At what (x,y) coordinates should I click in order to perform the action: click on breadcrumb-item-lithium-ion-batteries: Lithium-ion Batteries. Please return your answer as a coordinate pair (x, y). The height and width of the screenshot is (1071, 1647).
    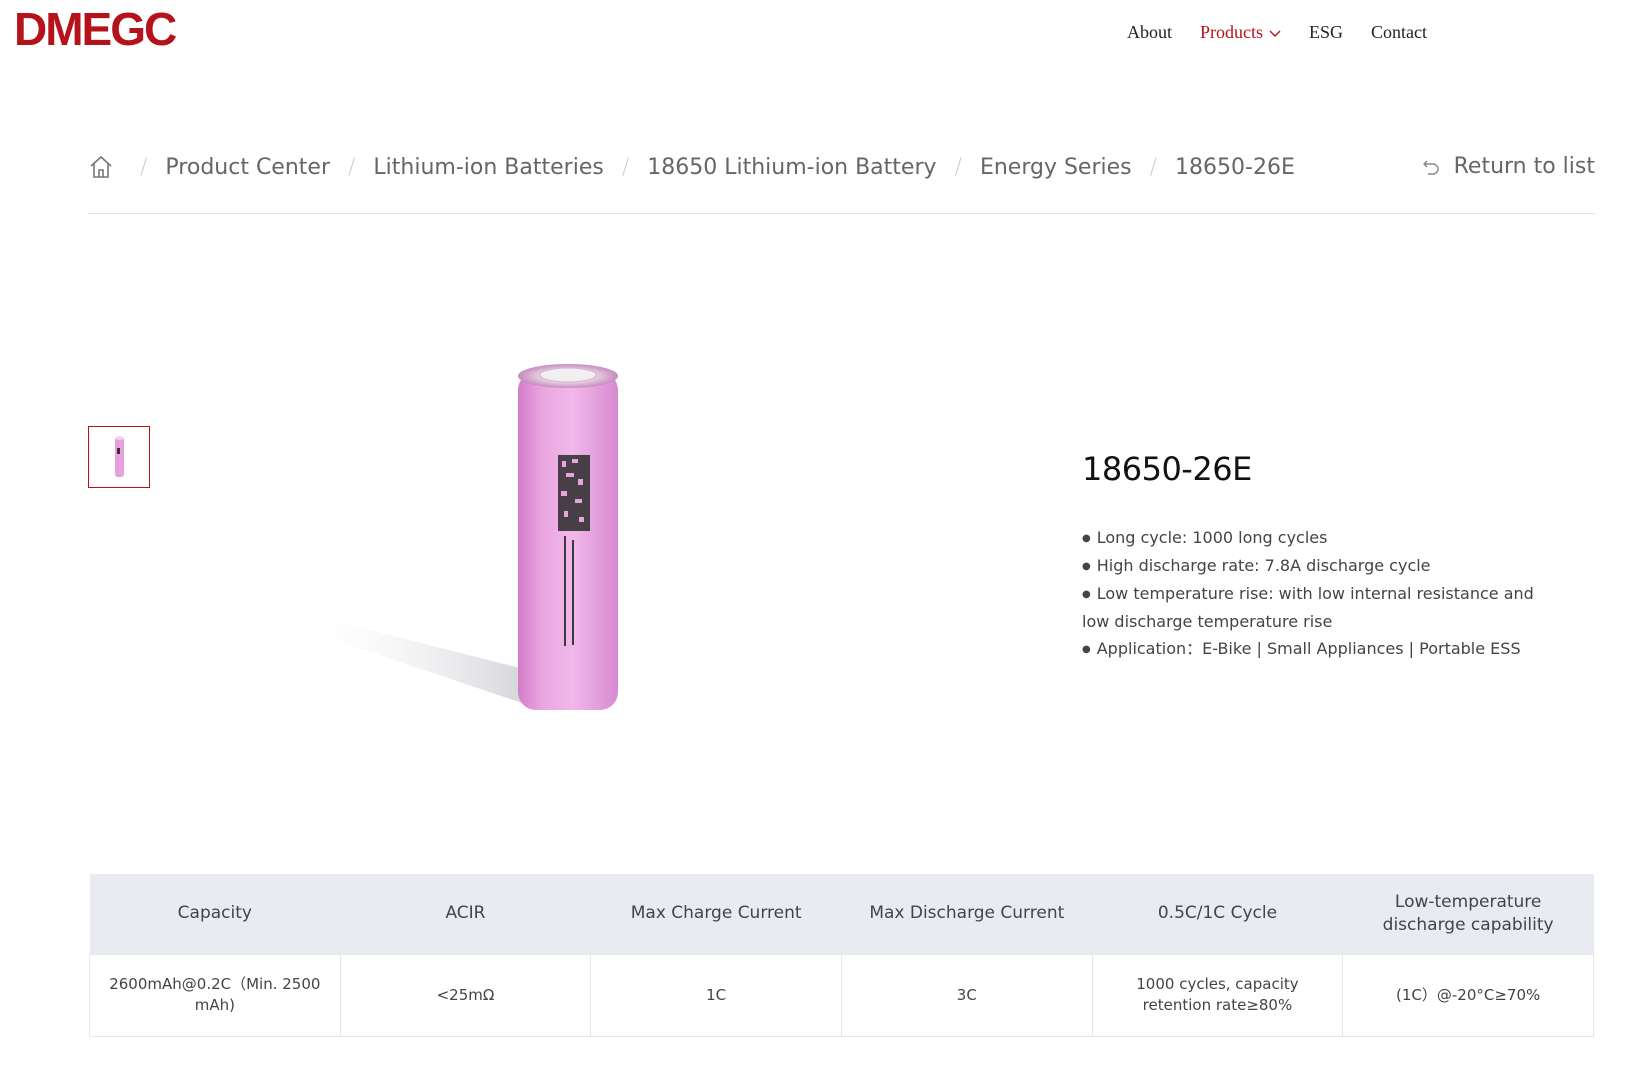
    Looking at the image, I should click on (488, 167).